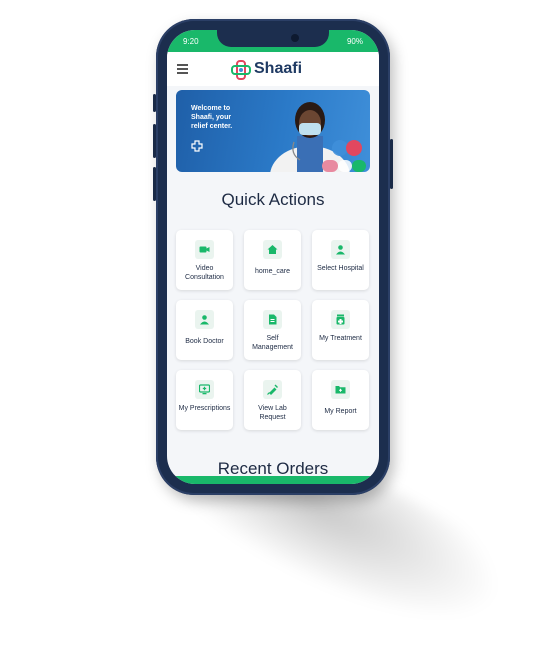 The image size is (559, 663). I want to click on document-icon, so click(272, 319).